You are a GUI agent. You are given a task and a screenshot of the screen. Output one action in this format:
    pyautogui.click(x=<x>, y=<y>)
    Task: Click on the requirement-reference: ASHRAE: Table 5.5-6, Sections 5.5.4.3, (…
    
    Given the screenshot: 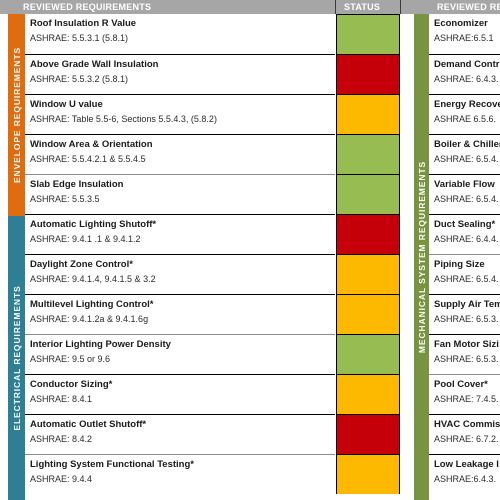 What is the action you would take?
    pyautogui.click(x=123, y=119)
    